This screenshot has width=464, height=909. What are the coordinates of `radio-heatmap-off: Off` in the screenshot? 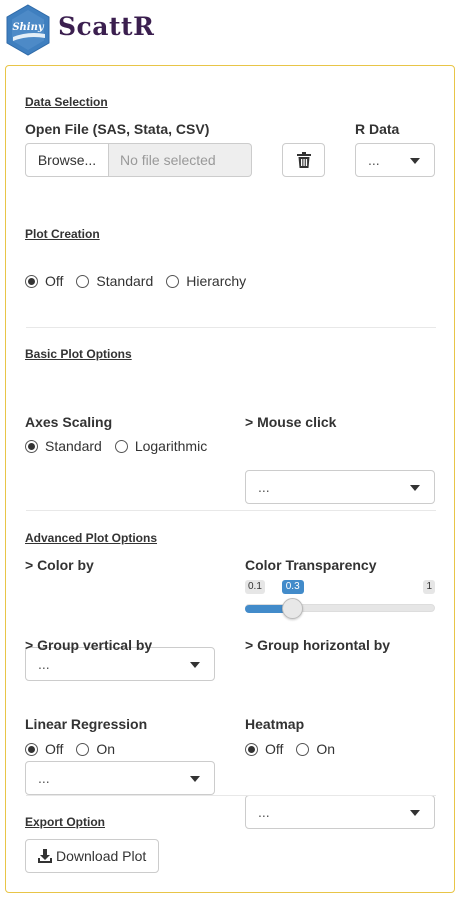 It's located at (264, 749).